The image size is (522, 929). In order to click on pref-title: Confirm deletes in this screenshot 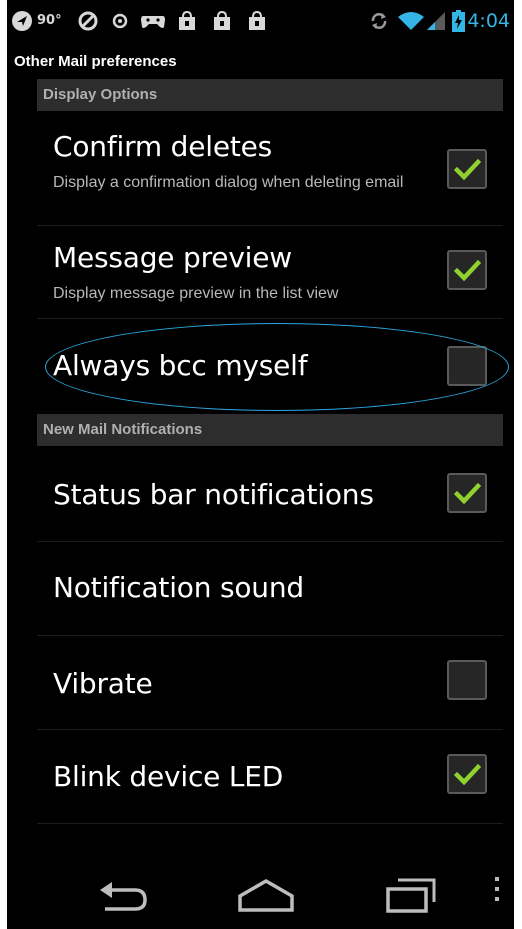, I will do `click(163, 146)`.